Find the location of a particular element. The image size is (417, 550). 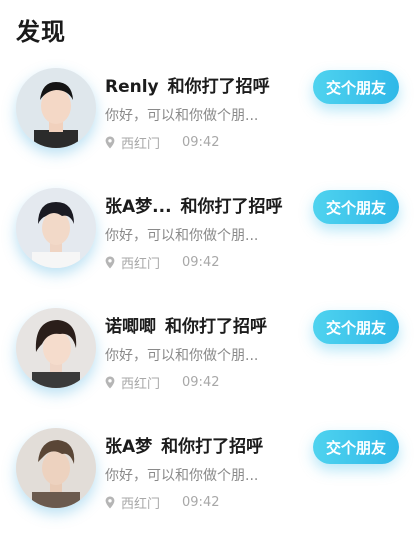

friend-name: 张A梦 is located at coordinates (129, 447).